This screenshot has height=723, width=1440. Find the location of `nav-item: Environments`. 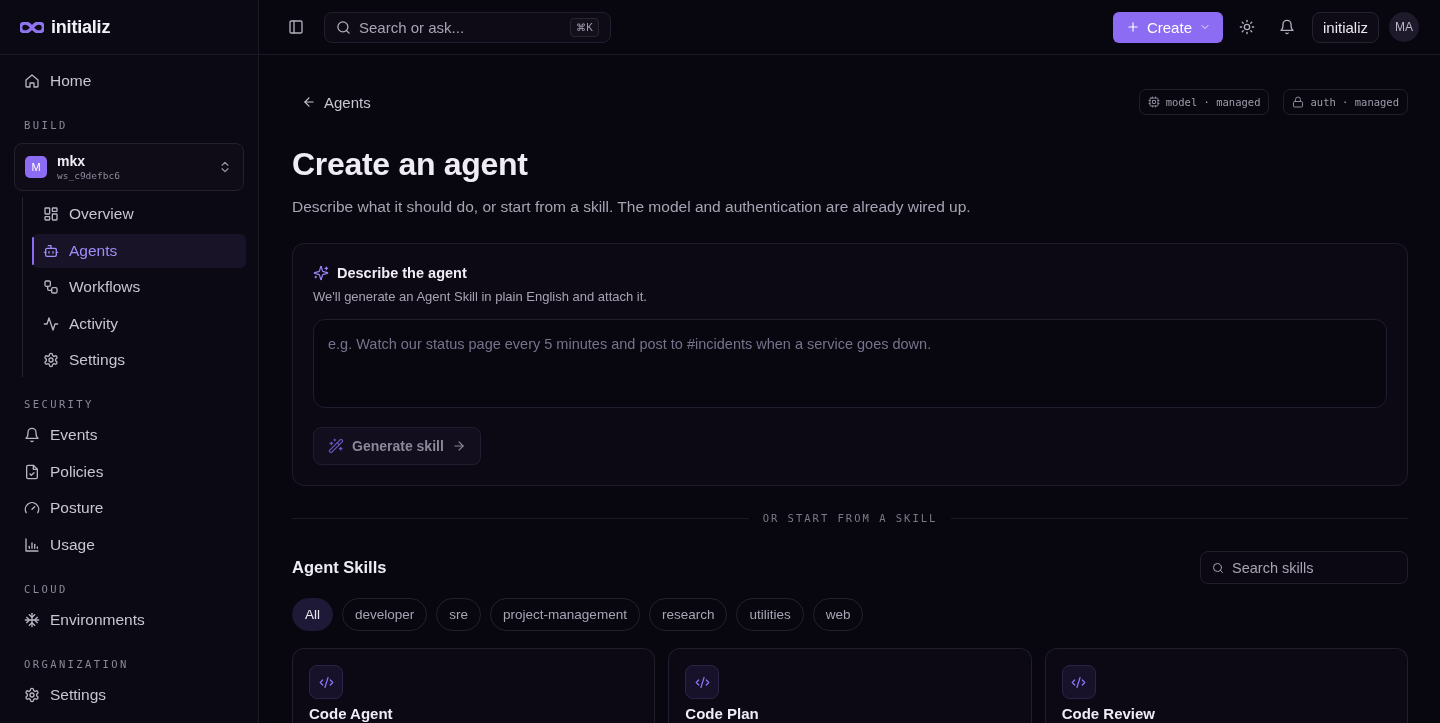

nav-item: Environments is located at coordinates (129, 619).